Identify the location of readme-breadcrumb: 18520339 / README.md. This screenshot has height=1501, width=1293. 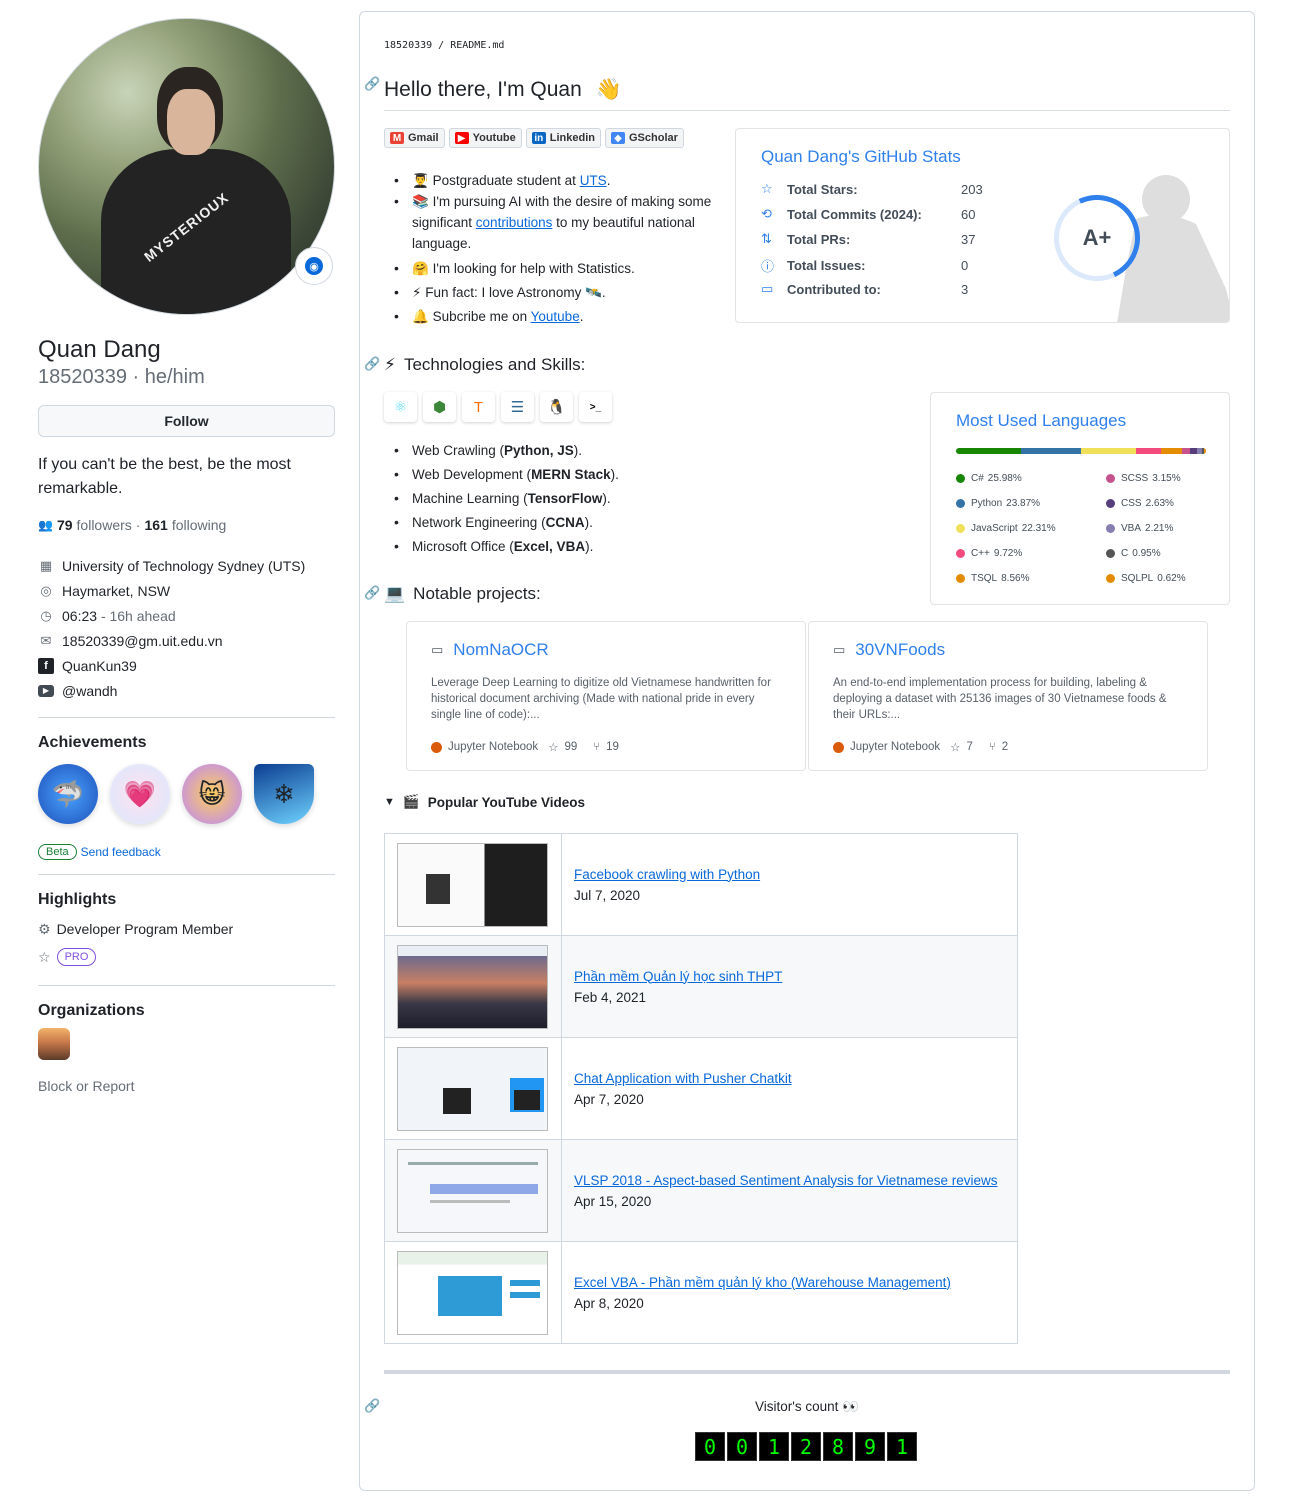
(444, 45).